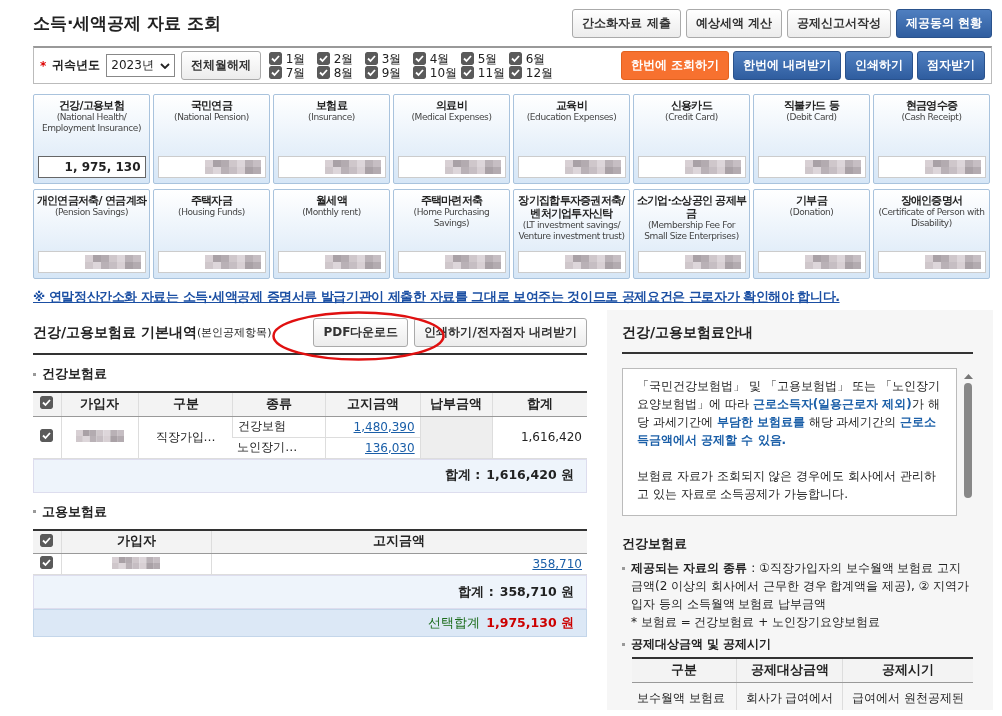 The width and height of the screenshot is (1002, 716). What do you see at coordinates (234, 332) in the screenshot?
I see `section-note: (본인공제항목)` at bounding box center [234, 332].